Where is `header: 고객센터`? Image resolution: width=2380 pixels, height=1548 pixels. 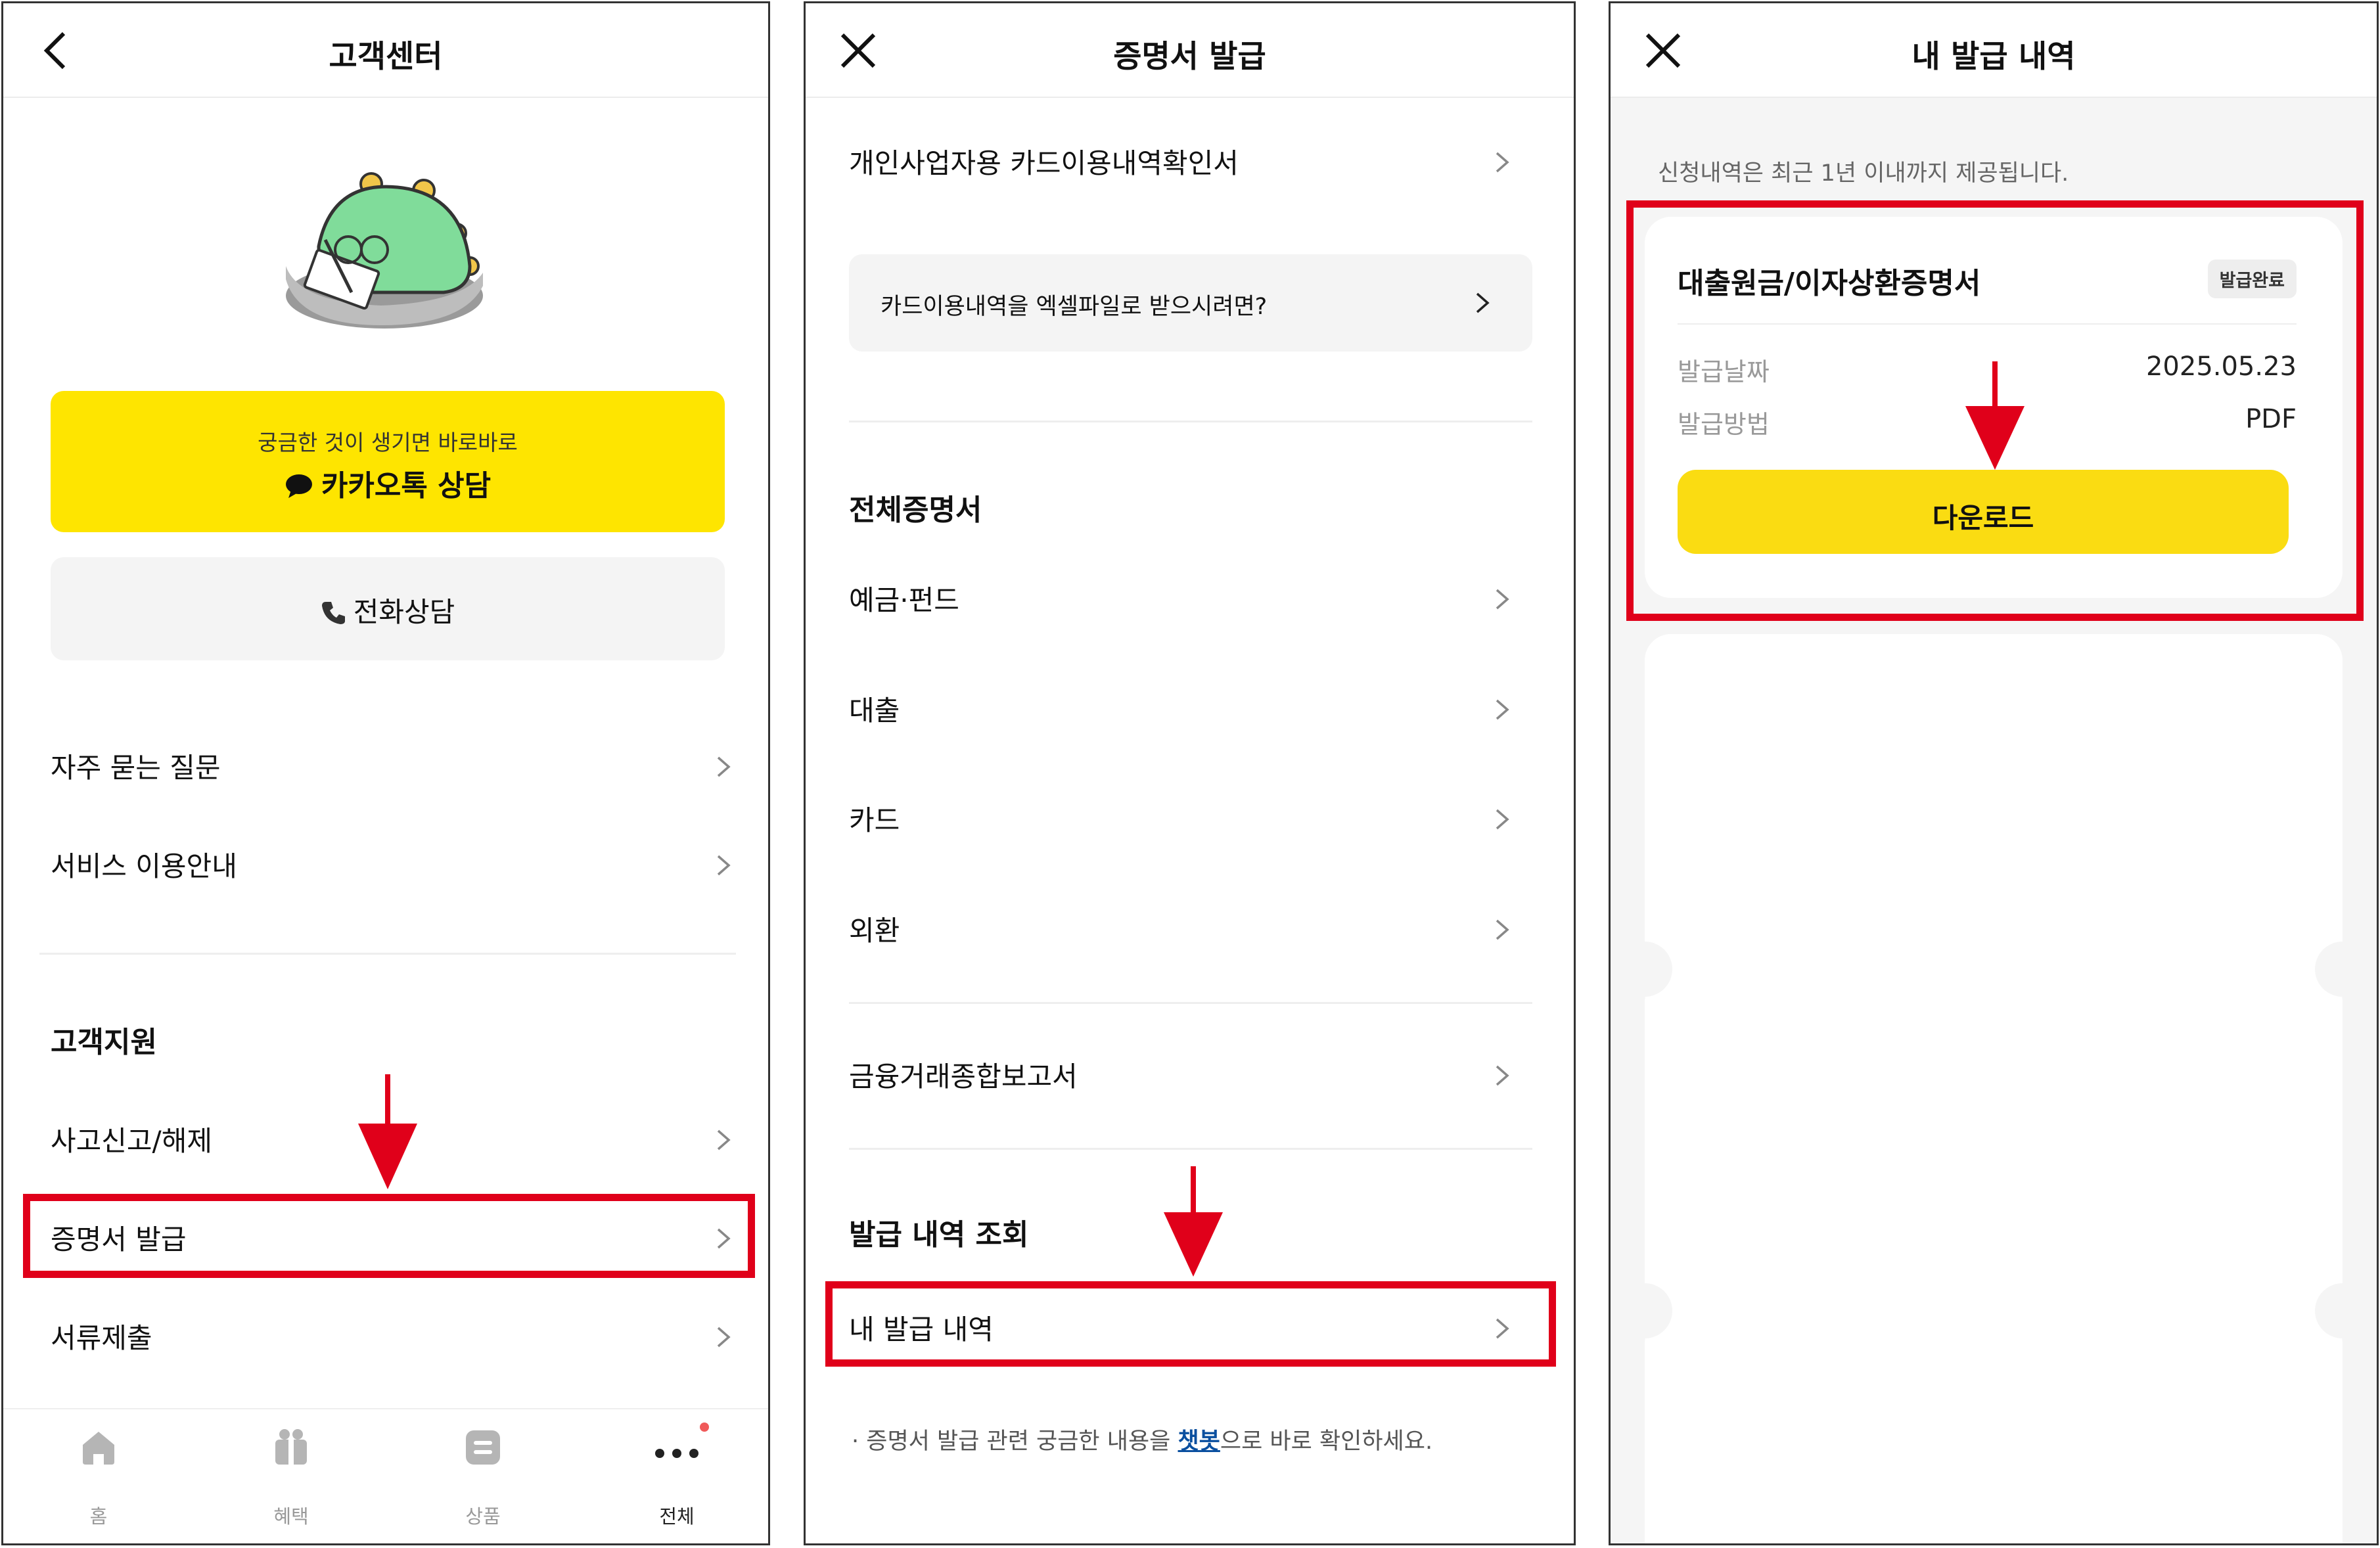
header: 고객센터 is located at coordinates (385, 50).